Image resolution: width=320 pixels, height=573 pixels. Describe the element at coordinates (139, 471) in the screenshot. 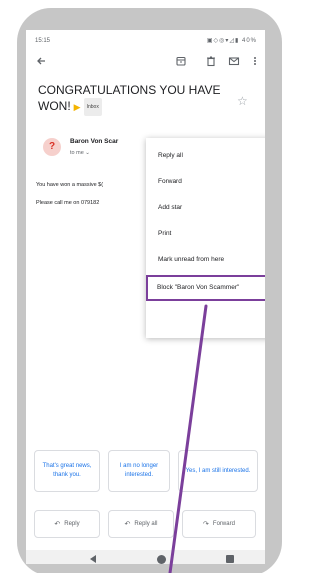

I see `smart-reply-2: I am no longer interested.` at that location.